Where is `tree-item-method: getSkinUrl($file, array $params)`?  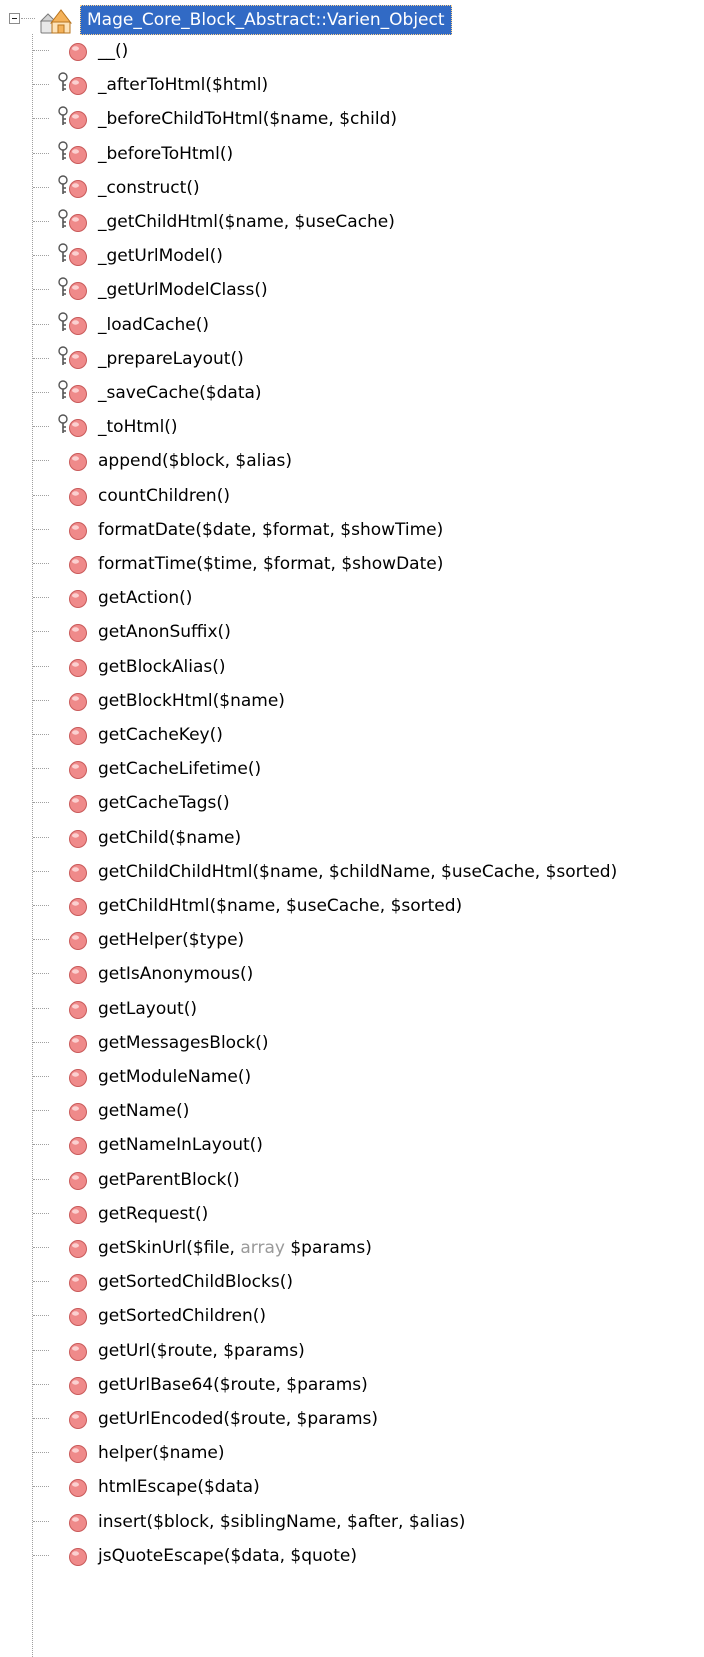 tree-item-method: getSkinUrl($file, array $params) is located at coordinates (352, 1248).